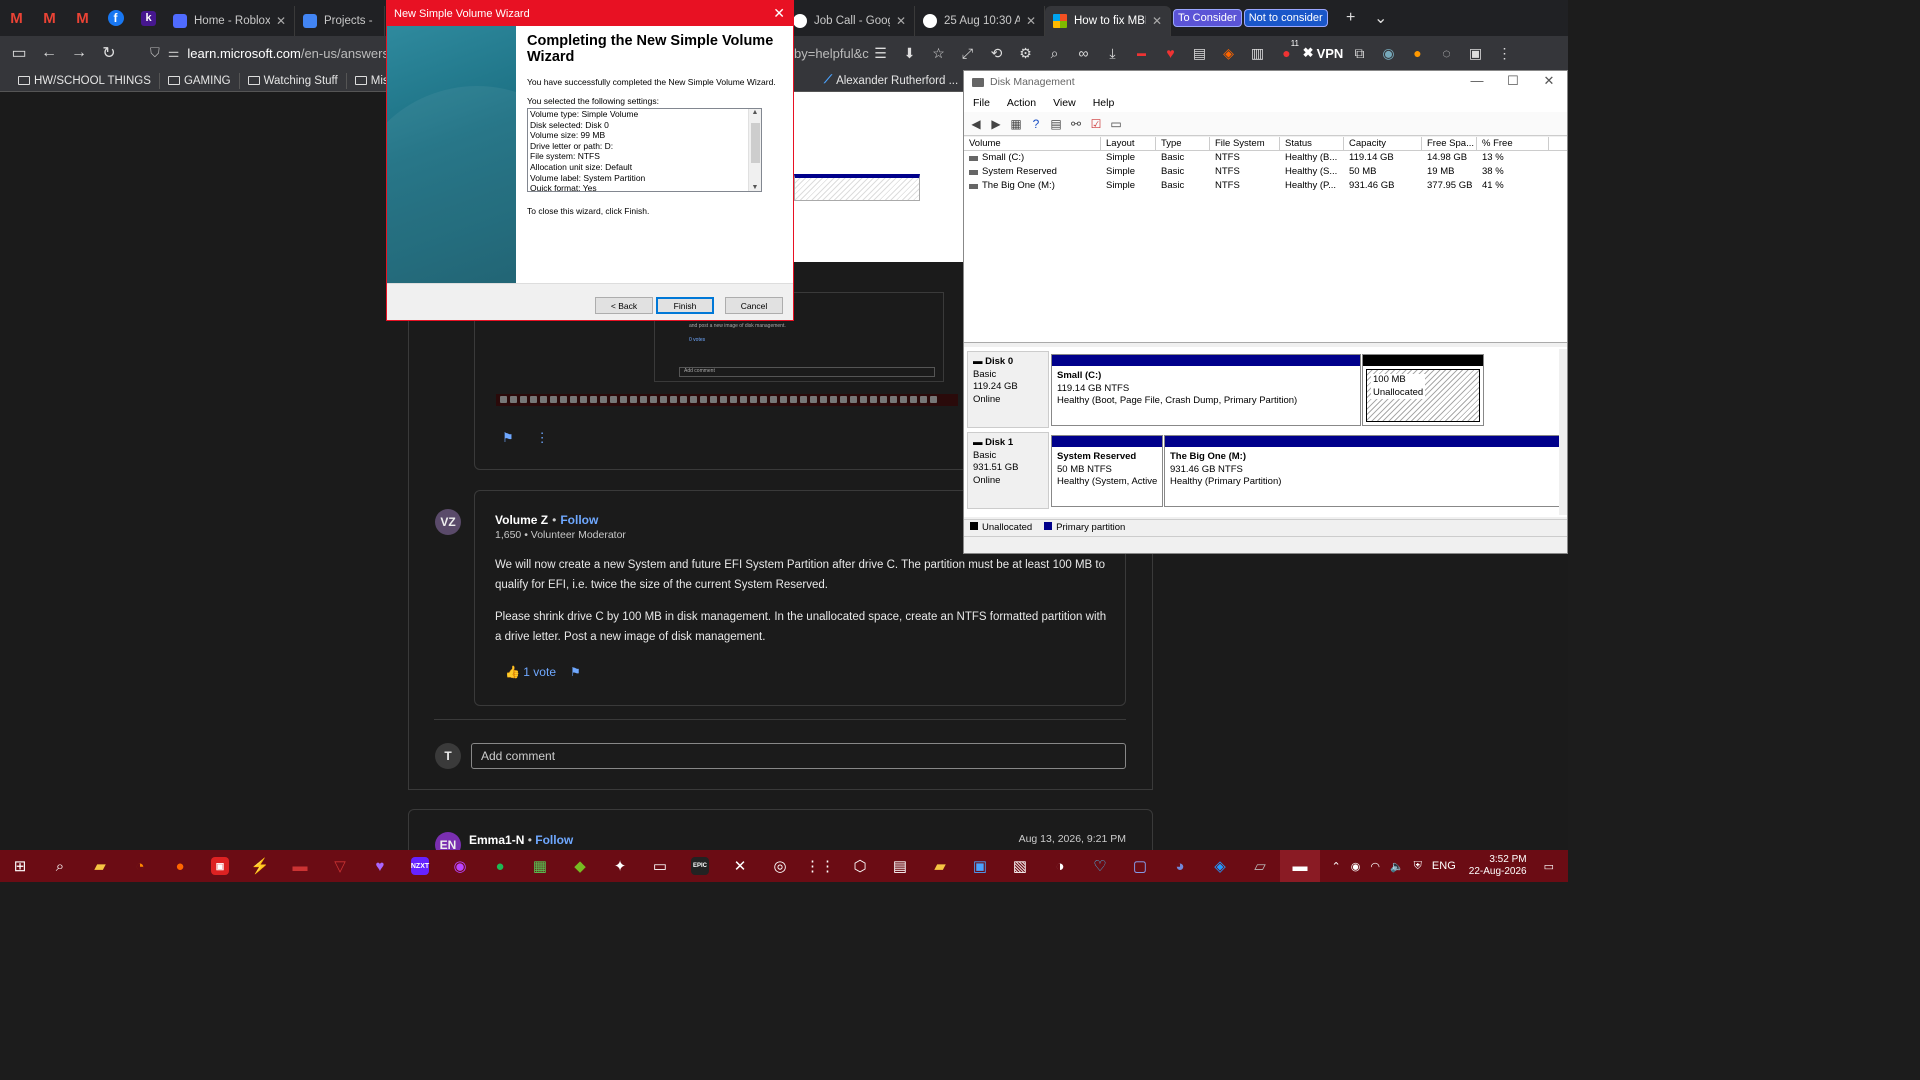 The width and height of the screenshot is (1920, 1080). I want to click on roblox-studio-icon: ▣, so click(220, 866).